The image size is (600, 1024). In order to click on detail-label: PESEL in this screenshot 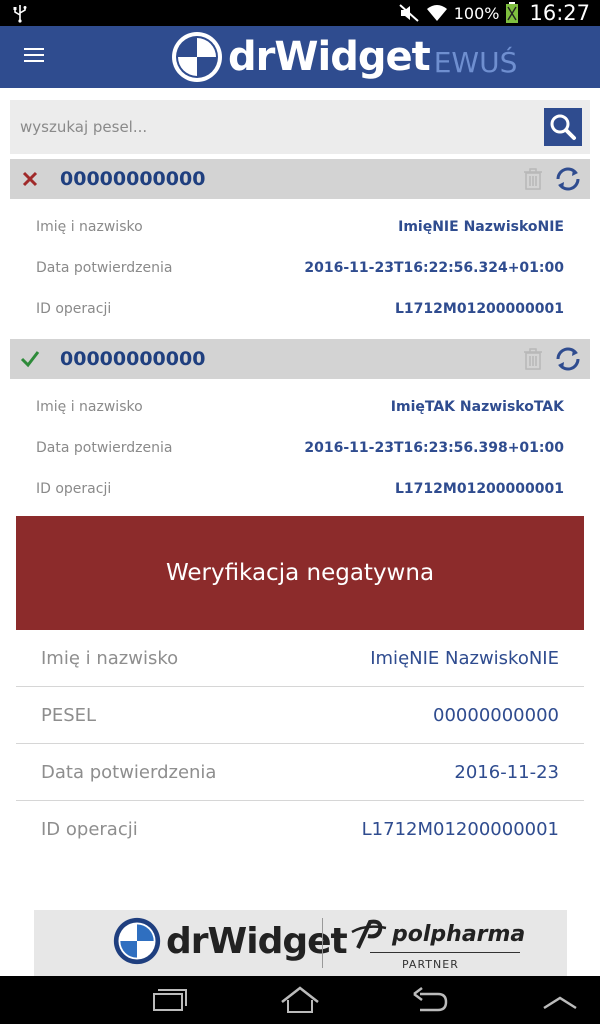, I will do `click(69, 715)`.